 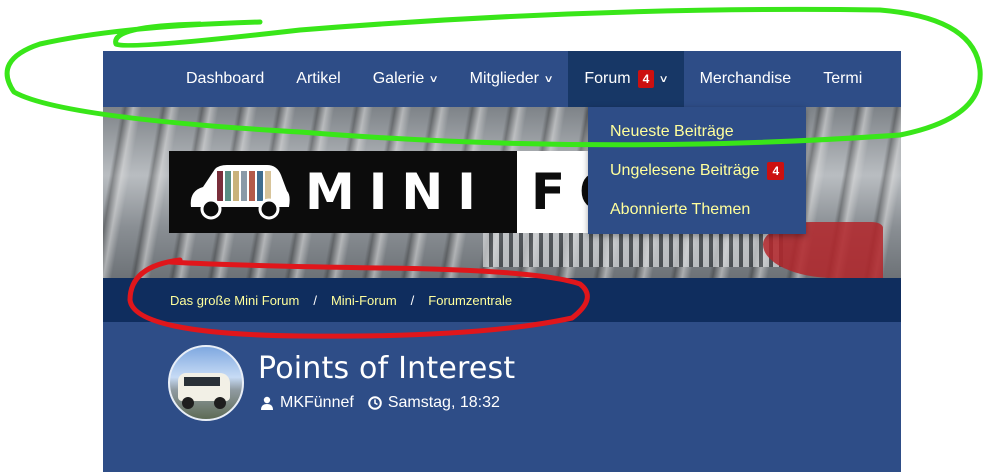 I want to click on nav-item-galerie: Galerie ∨, so click(x=405, y=79).